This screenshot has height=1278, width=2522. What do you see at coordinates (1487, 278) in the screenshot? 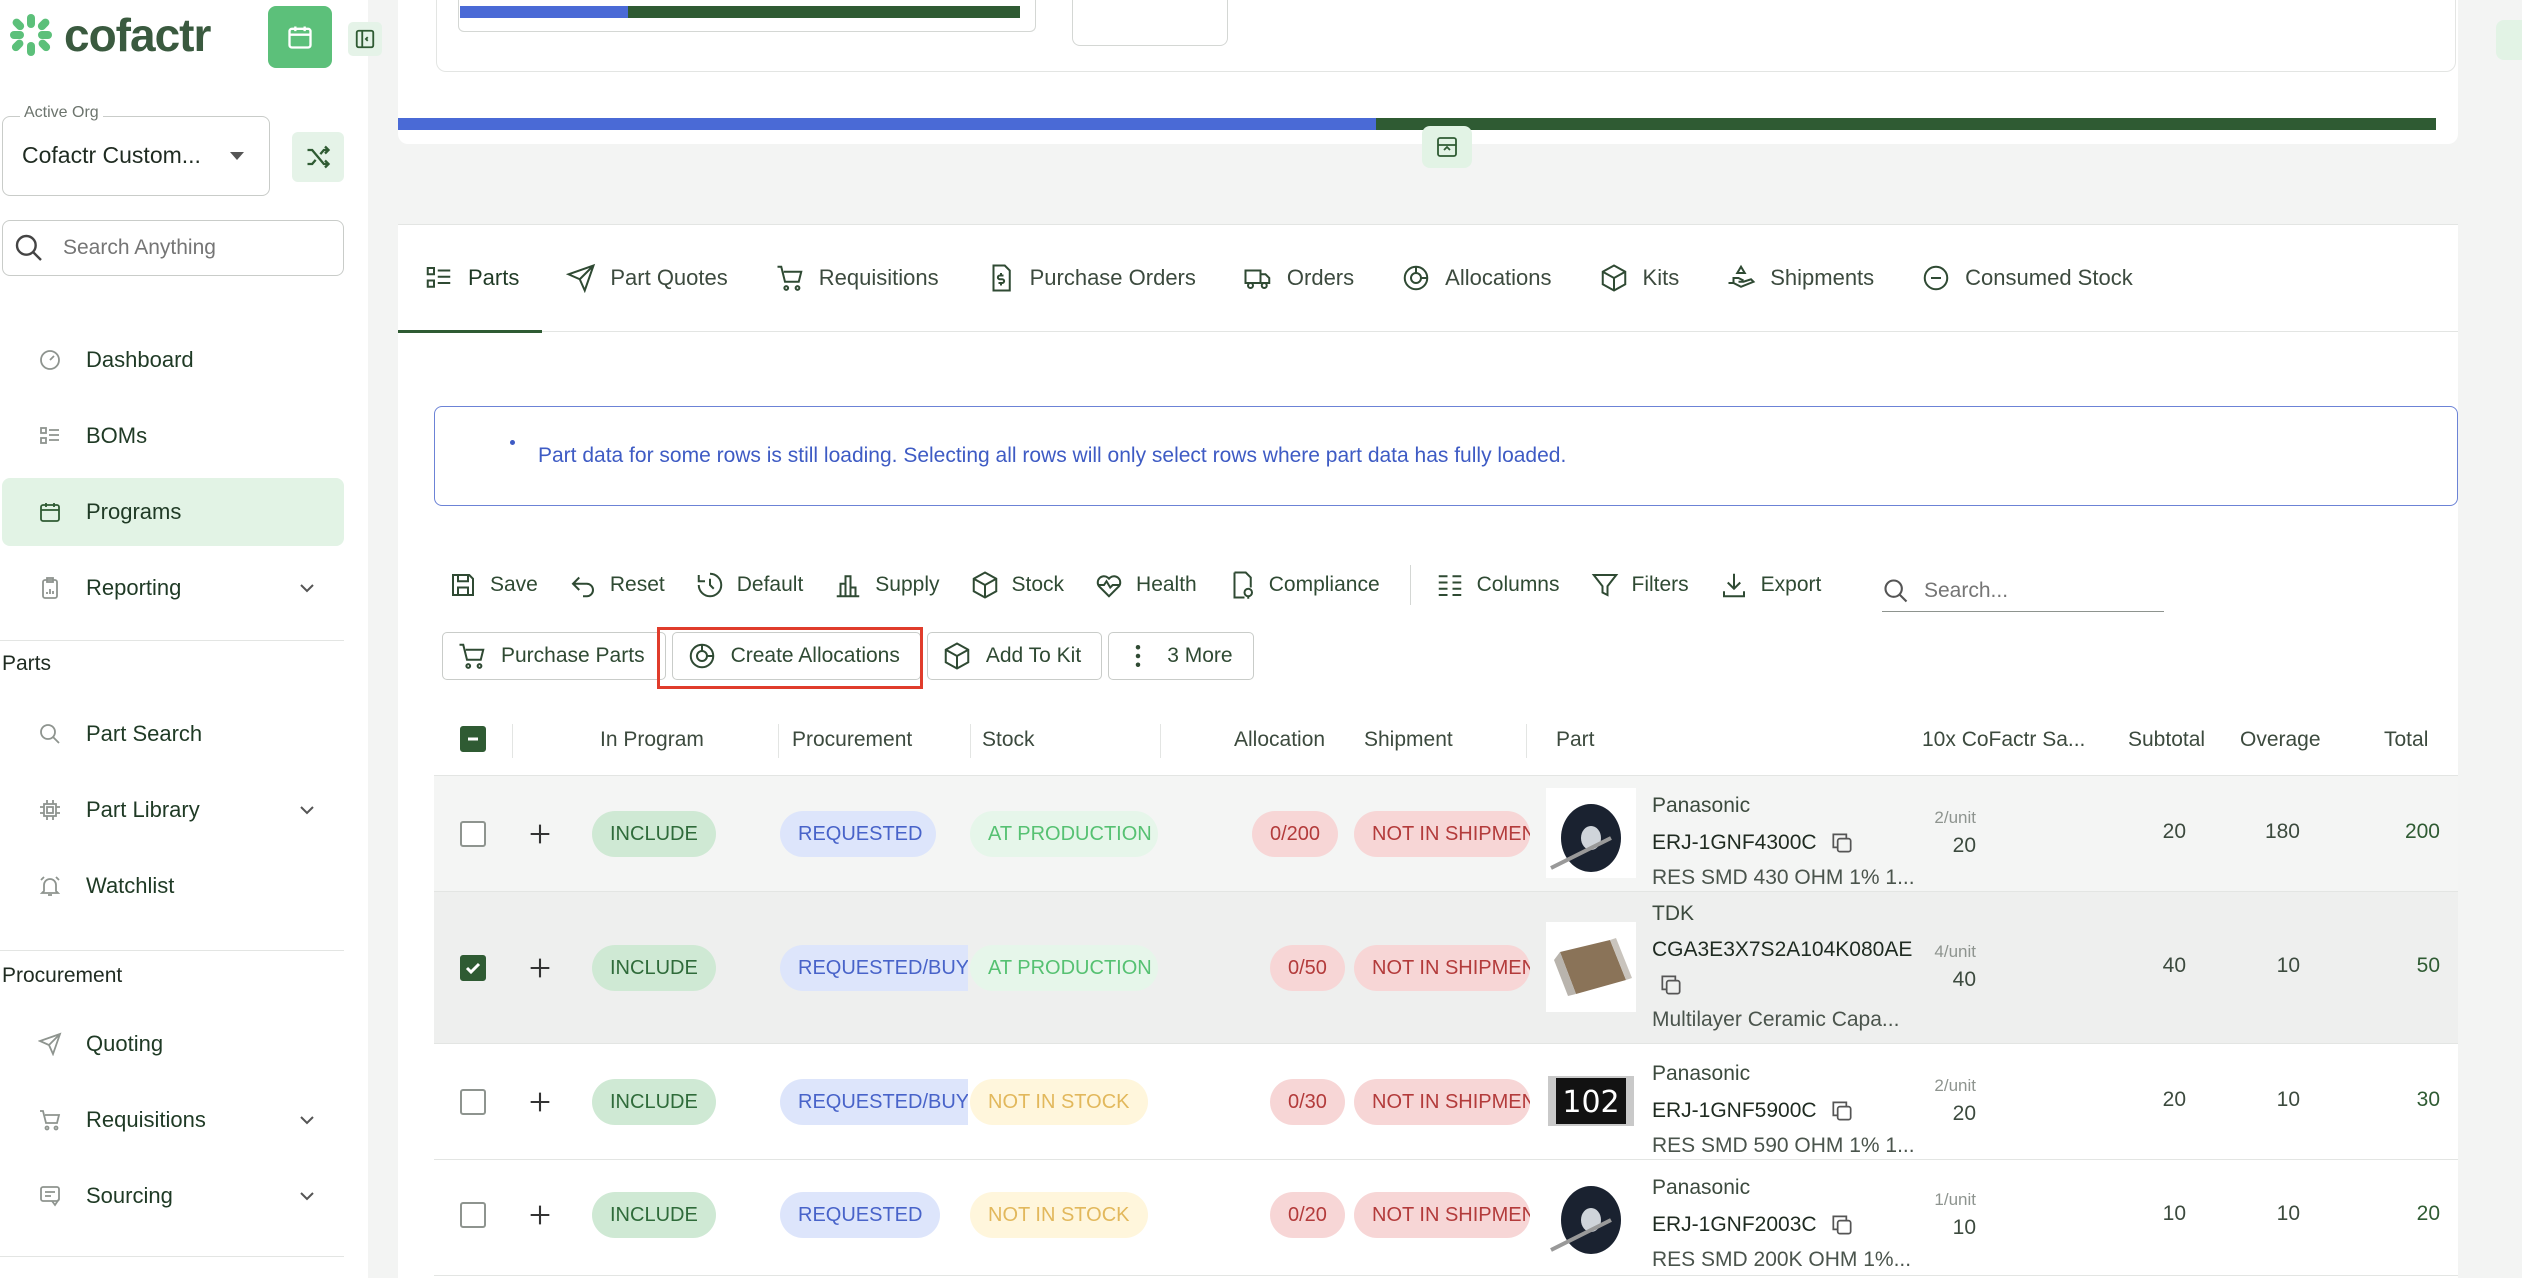
I see `tab-allocations: Allocations` at bounding box center [1487, 278].